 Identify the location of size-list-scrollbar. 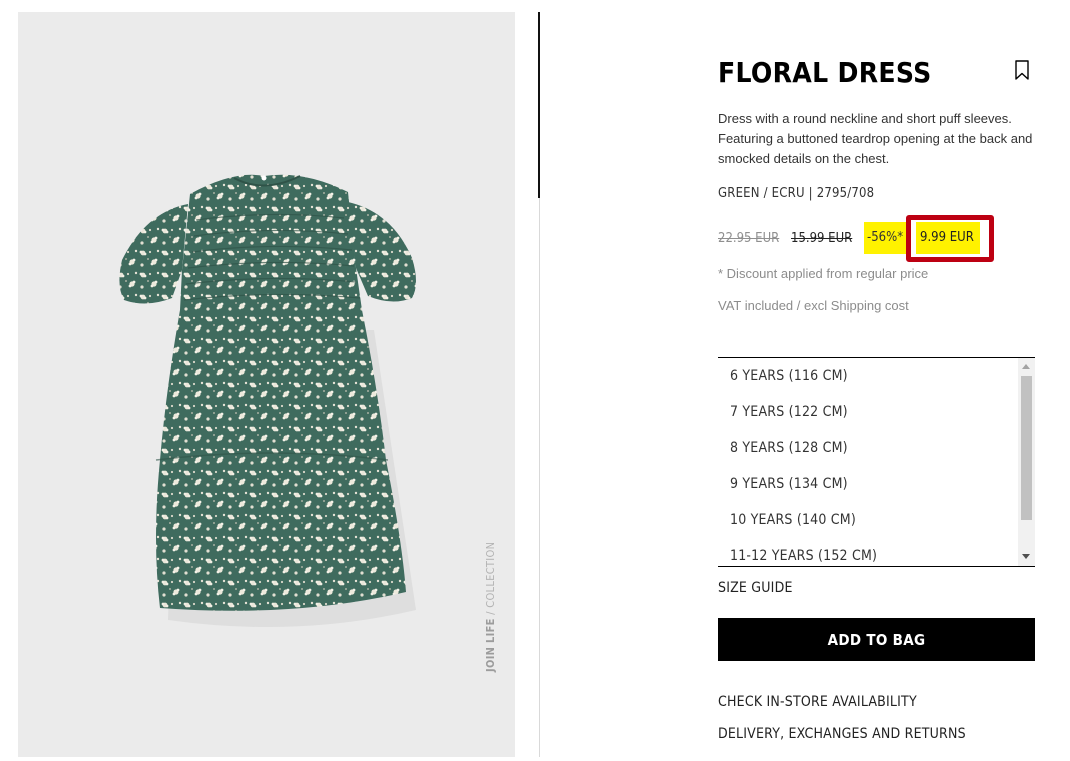
(1026, 462).